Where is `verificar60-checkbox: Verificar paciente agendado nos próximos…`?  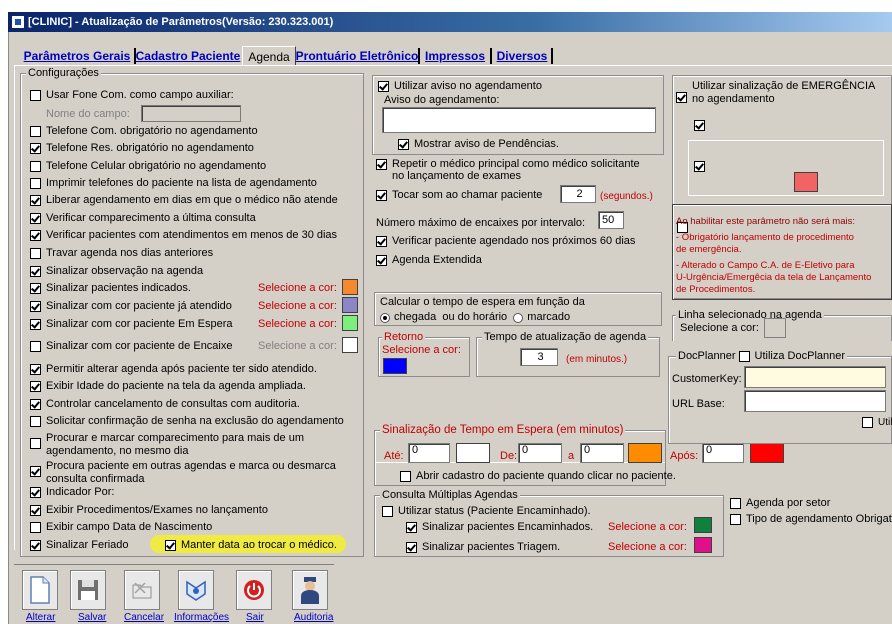
verificar60-checkbox: Verificar paciente agendado nos próximos… is located at coordinates (505, 241).